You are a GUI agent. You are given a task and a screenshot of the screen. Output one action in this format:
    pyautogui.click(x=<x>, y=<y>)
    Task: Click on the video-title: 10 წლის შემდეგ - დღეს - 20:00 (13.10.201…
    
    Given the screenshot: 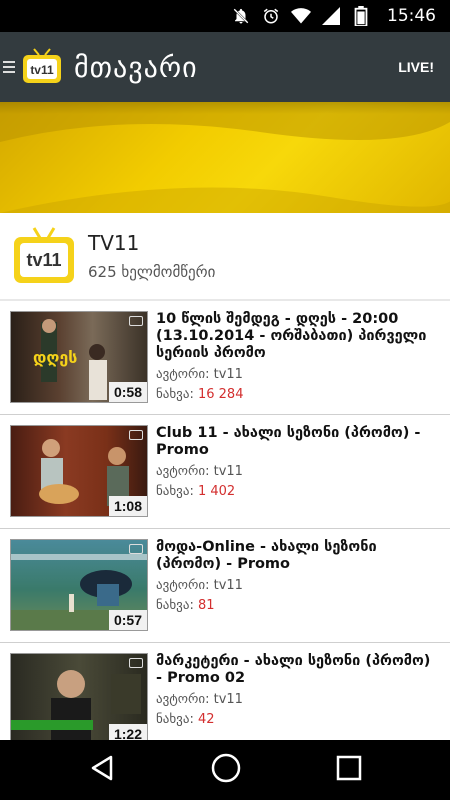 What is the action you would take?
    pyautogui.click(x=298, y=336)
    